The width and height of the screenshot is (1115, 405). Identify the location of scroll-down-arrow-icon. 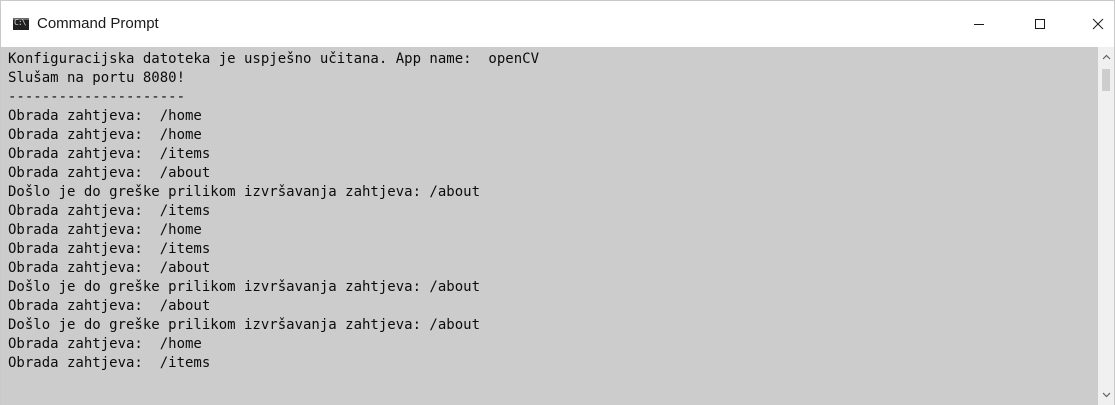
(1106, 395).